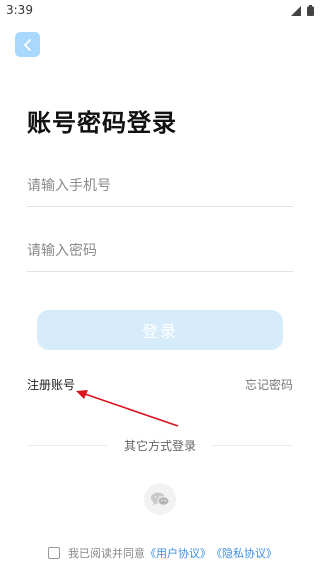  I want to click on register-link: 注册账号, so click(51, 384).